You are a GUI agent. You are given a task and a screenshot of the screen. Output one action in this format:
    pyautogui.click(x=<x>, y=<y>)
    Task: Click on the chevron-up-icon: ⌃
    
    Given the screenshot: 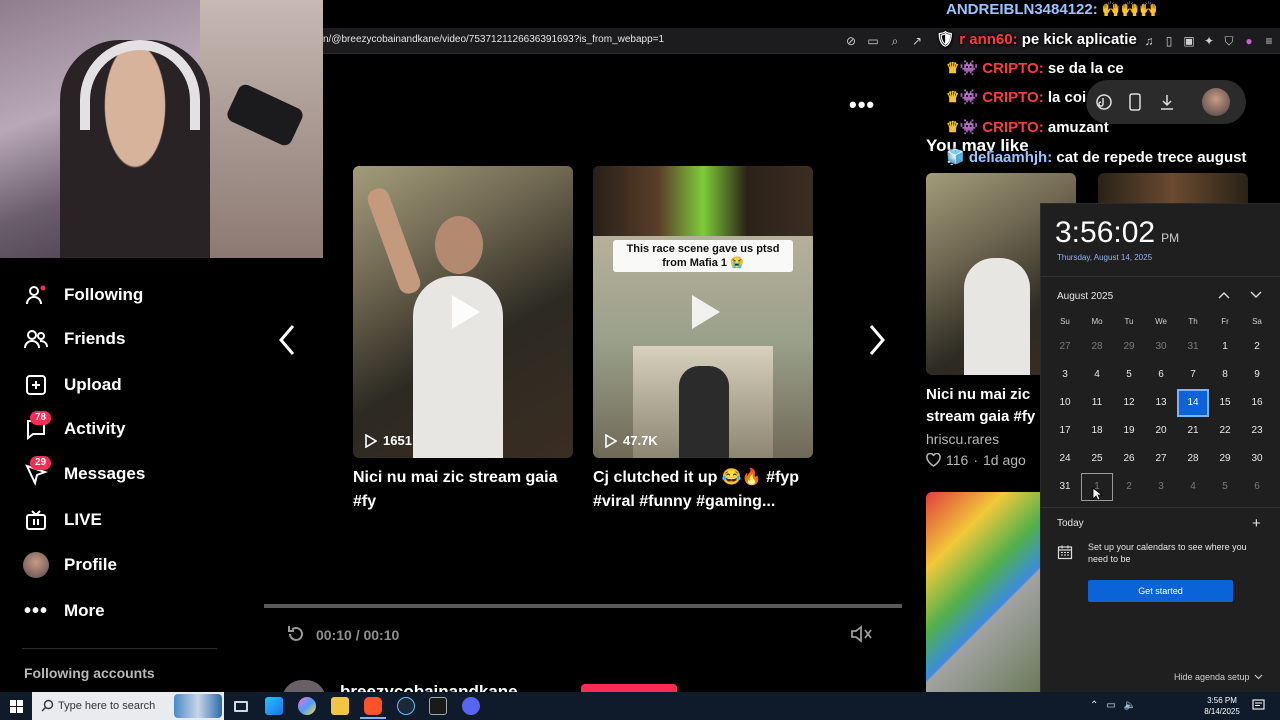 What is the action you would take?
    pyautogui.click(x=1094, y=705)
    